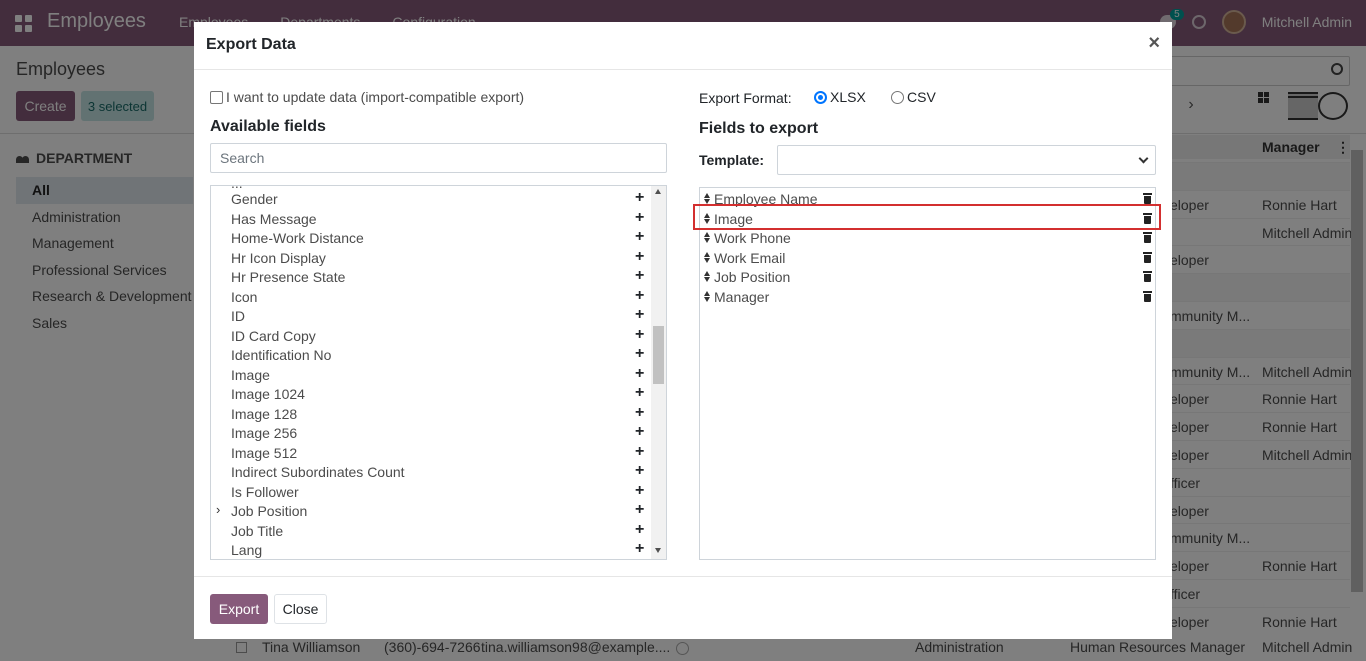  What do you see at coordinates (300, 609) in the screenshot?
I see `close-button: Close` at bounding box center [300, 609].